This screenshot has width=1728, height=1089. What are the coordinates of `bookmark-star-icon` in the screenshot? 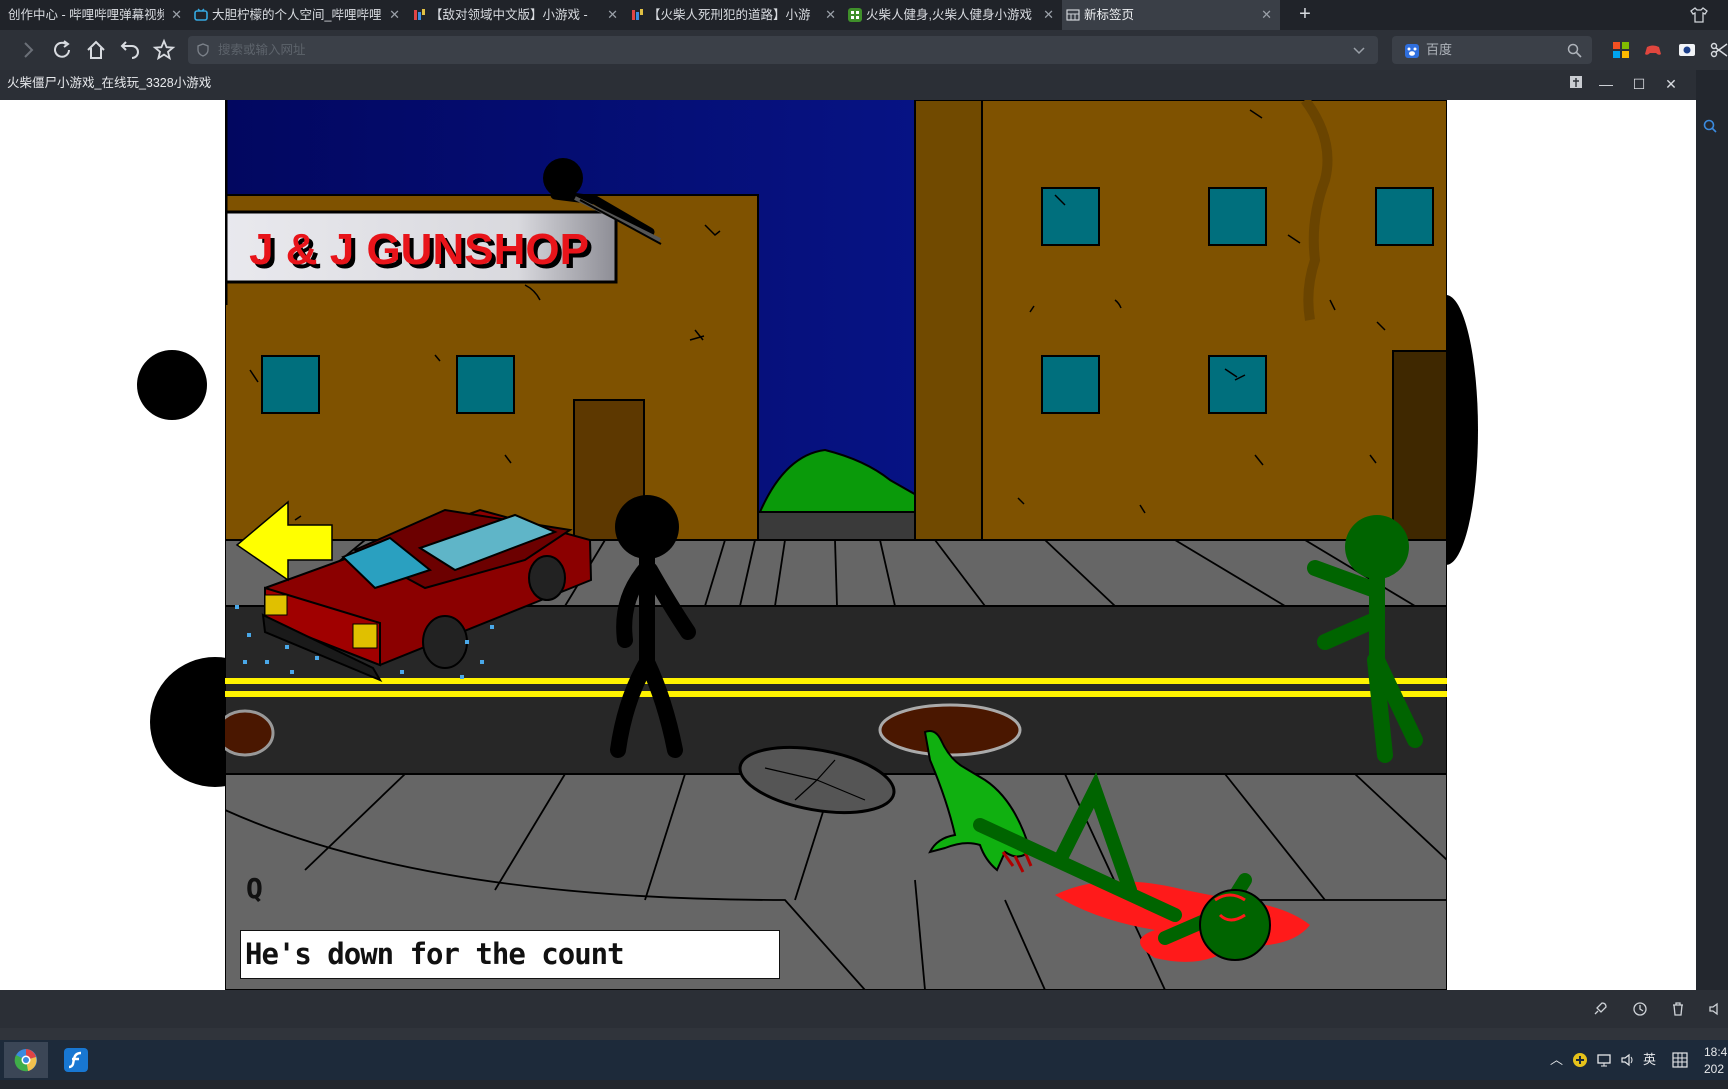 It's located at (164, 50).